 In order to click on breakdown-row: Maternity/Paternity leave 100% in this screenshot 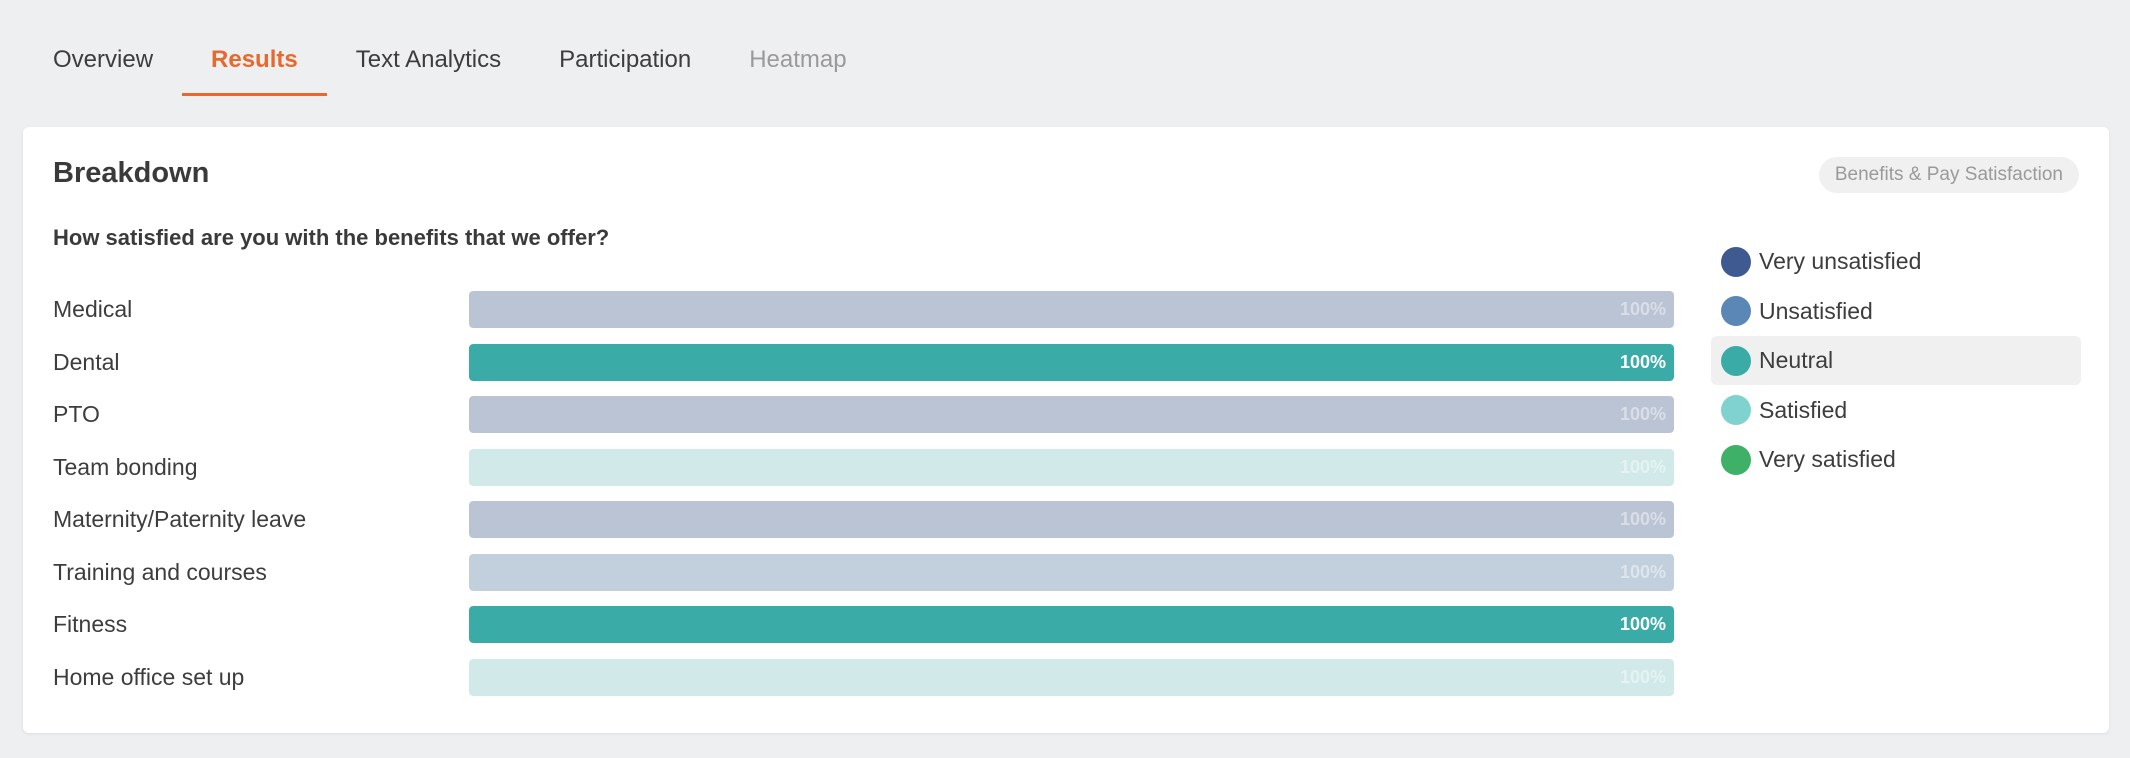, I will do `click(878, 527)`.